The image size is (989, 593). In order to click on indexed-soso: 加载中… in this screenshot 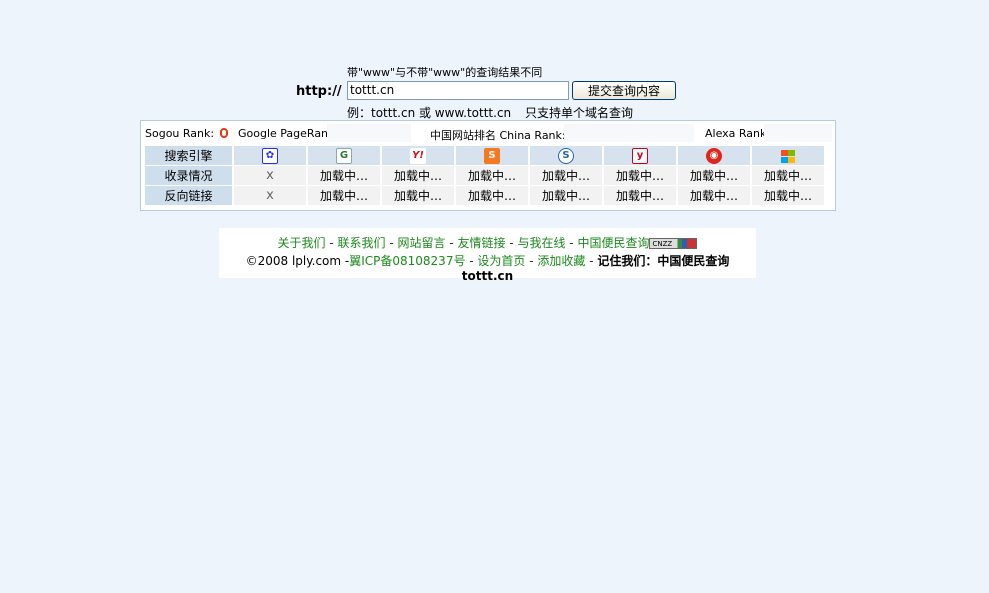, I will do `click(566, 175)`.